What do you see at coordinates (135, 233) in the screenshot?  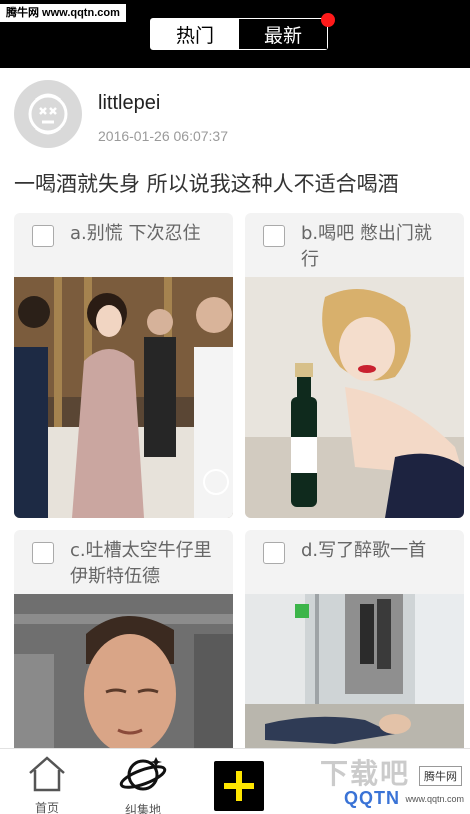 I see `option-label-a: a.别慌 下次忍住` at bounding box center [135, 233].